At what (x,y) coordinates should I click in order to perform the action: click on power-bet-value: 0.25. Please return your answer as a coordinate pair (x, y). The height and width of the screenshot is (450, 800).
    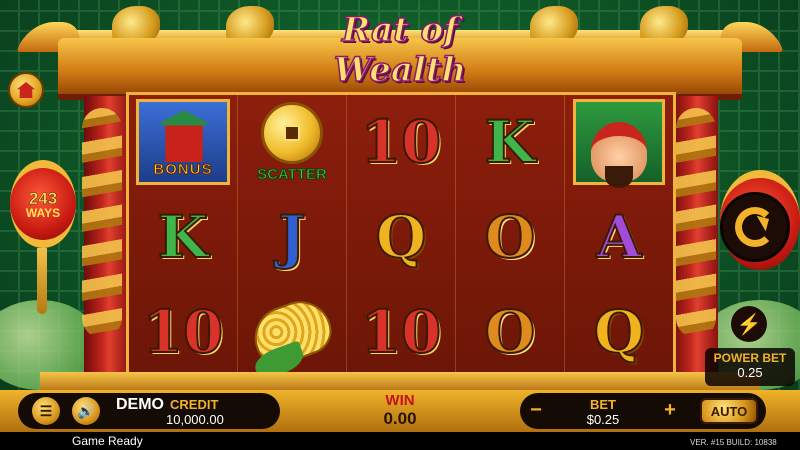
    Looking at the image, I should click on (750, 372).